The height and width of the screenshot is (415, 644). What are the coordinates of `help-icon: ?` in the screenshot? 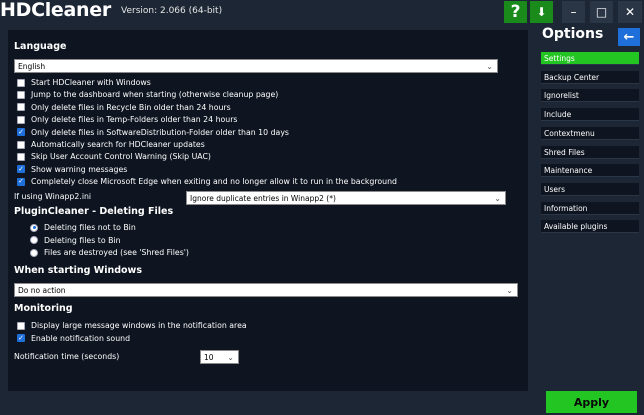 It's located at (515, 12).